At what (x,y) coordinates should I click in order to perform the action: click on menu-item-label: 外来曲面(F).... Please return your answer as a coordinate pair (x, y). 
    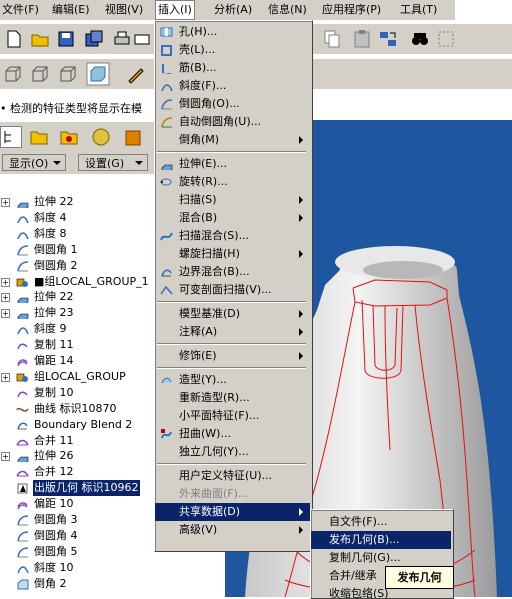
    Looking at the image, I should click on (214, 493).